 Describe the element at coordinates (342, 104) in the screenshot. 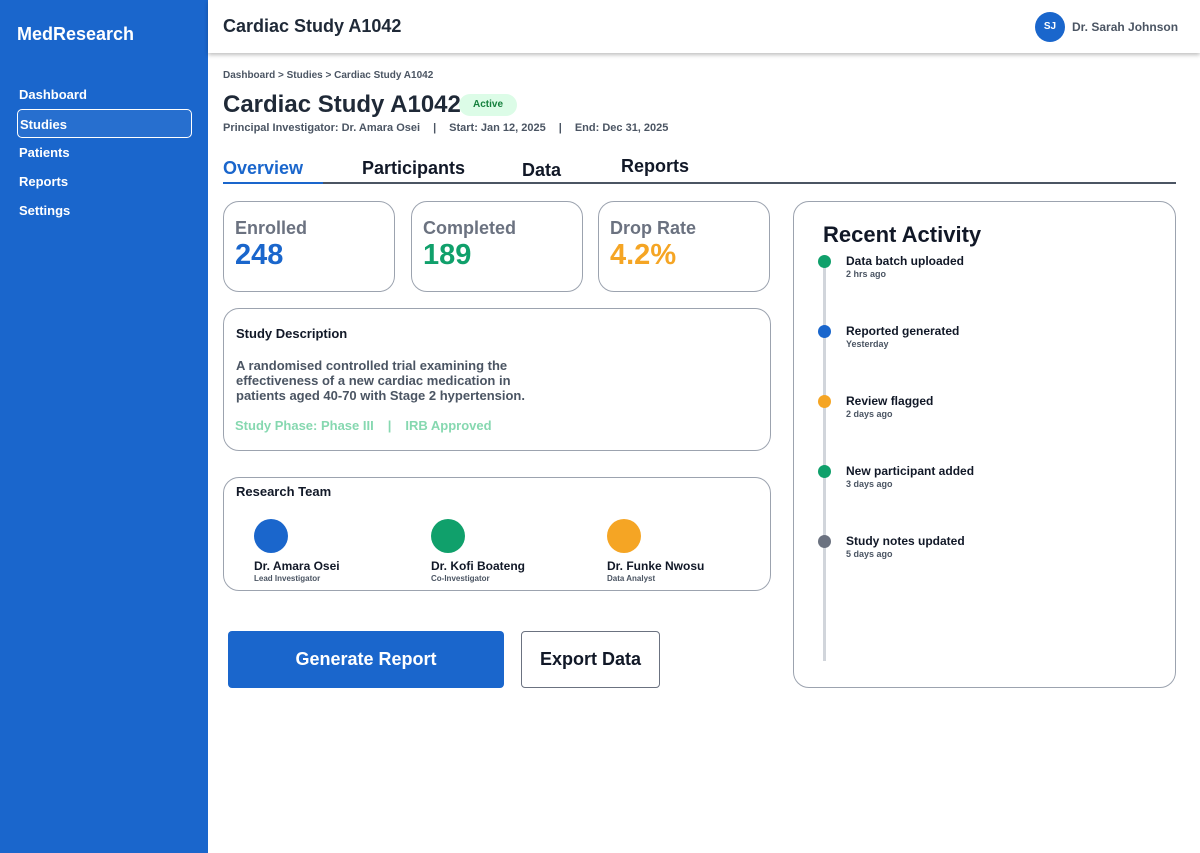

I see `page-title: Cardiac Study A1042` at that location.